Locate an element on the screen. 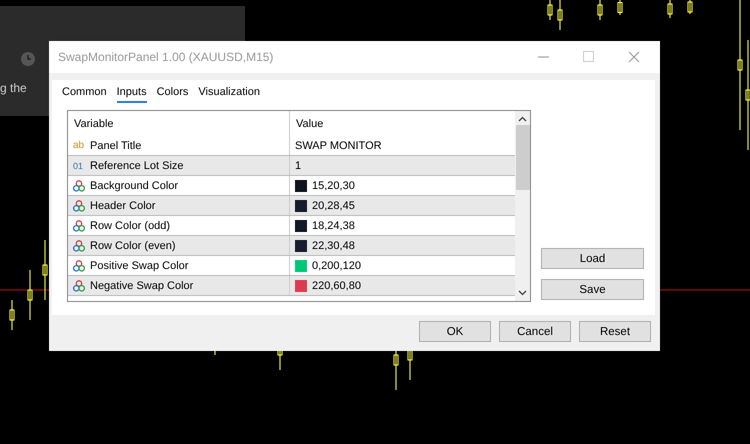  value-text: 15,20,30 is located at coordinates (333, 186).